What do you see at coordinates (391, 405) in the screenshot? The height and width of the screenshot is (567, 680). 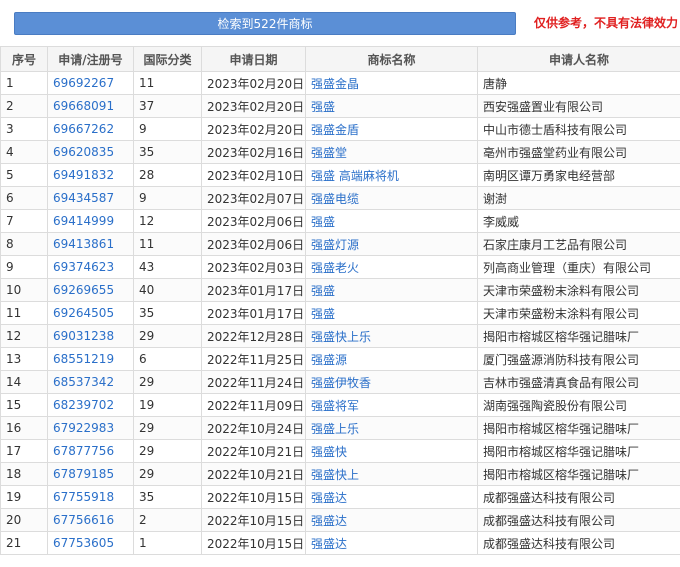 I see `mark-name-link: 强盛将军` at bounding box center [391, 405].